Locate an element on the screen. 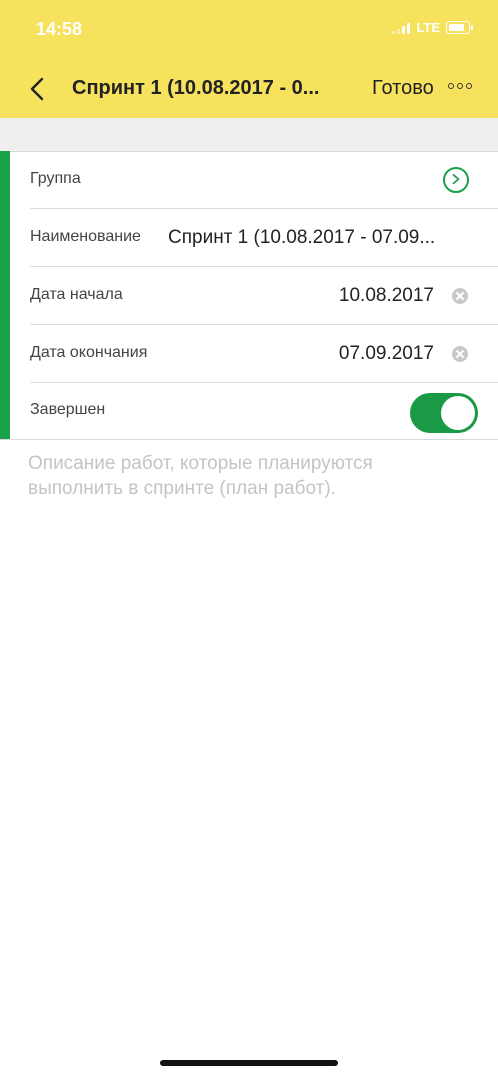  end-date-row: Дата окончания 07.09.2017 is located at coordinates (254, 354).